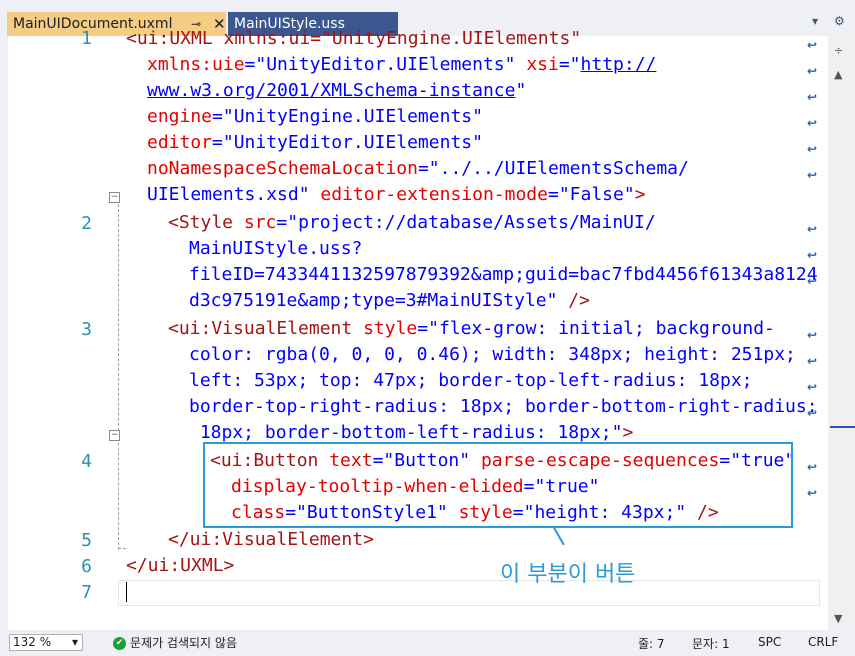 The image size is (855, 656). What do you see at coordinates (255, 222) in the screenshot?
I see `code-attr: src` at bounding box center [255, 222].